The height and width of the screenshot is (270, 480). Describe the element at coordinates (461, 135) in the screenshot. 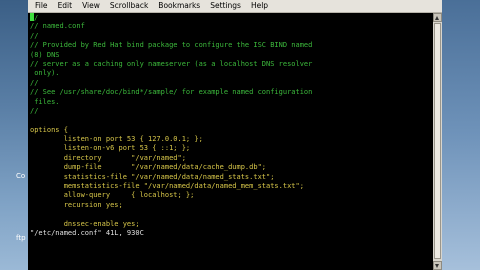

I see `desktop-background-right` at that location.